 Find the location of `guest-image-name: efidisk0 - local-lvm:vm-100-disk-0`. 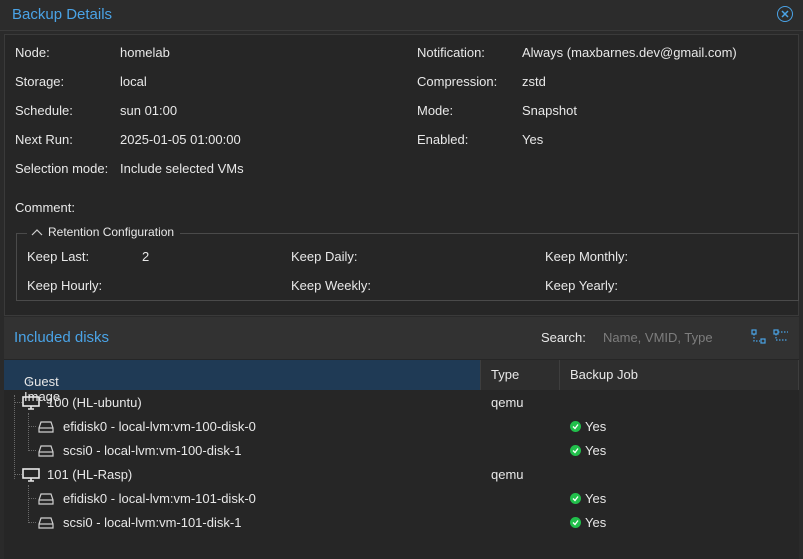

guest-image-name: efidisk0 - local-lvm:vm-100-disk-0 is located at coordinates (159, 426).